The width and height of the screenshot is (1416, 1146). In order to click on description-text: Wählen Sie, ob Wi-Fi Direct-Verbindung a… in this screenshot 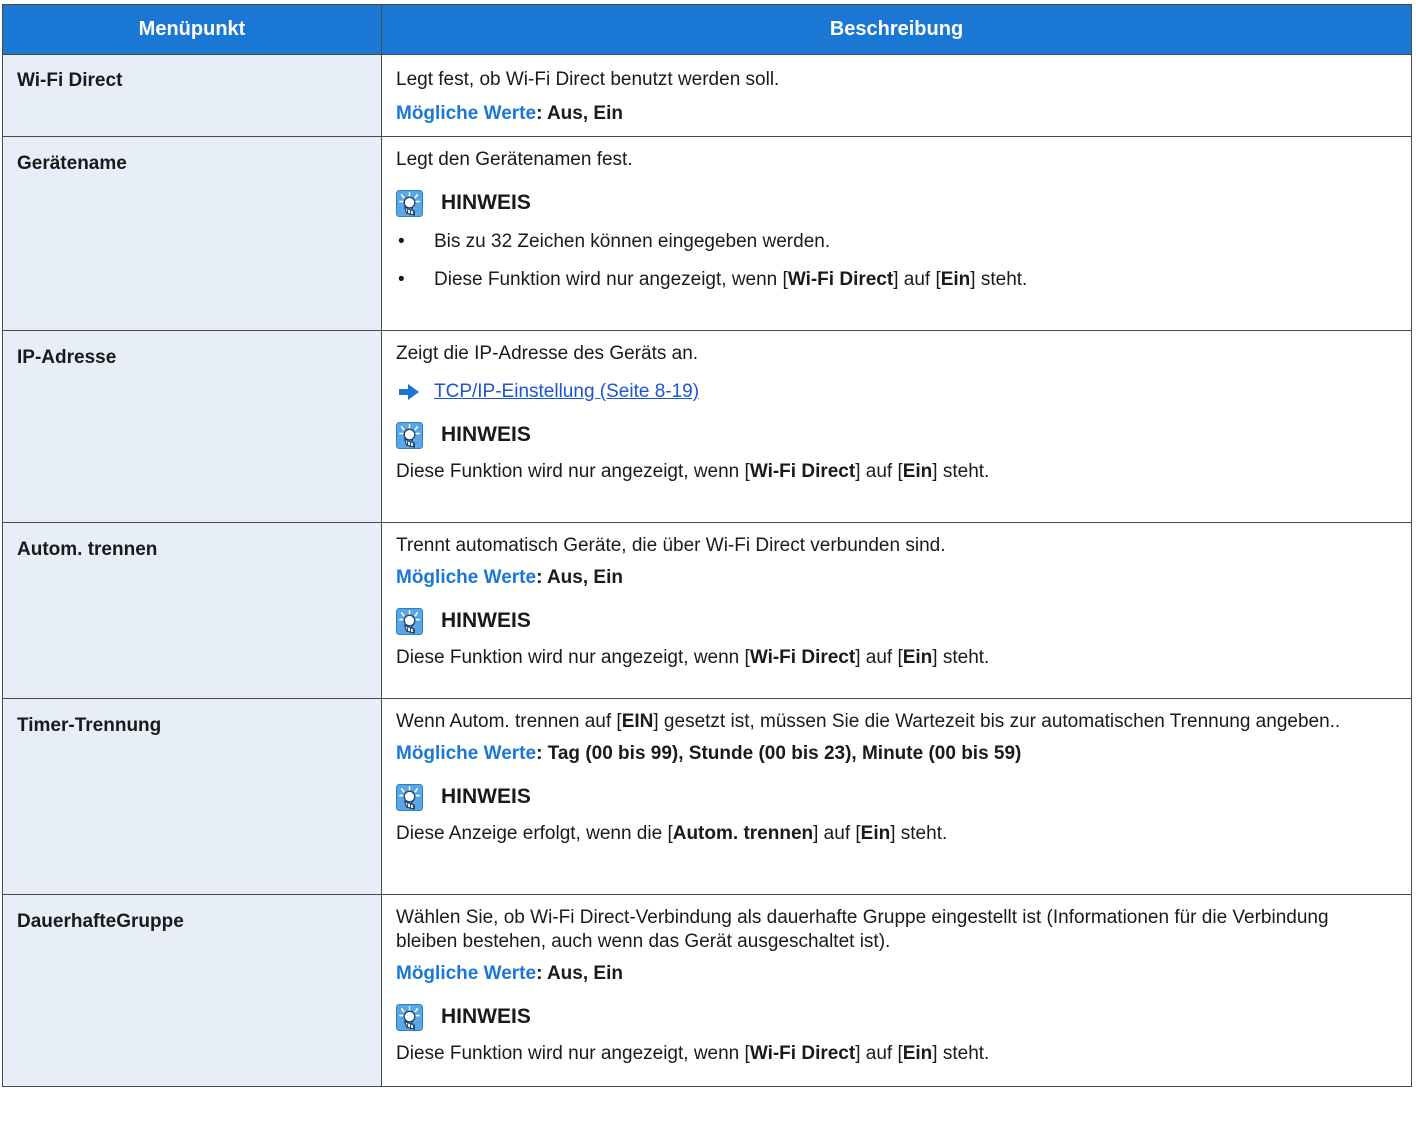, I will do `click(862, 929)`.